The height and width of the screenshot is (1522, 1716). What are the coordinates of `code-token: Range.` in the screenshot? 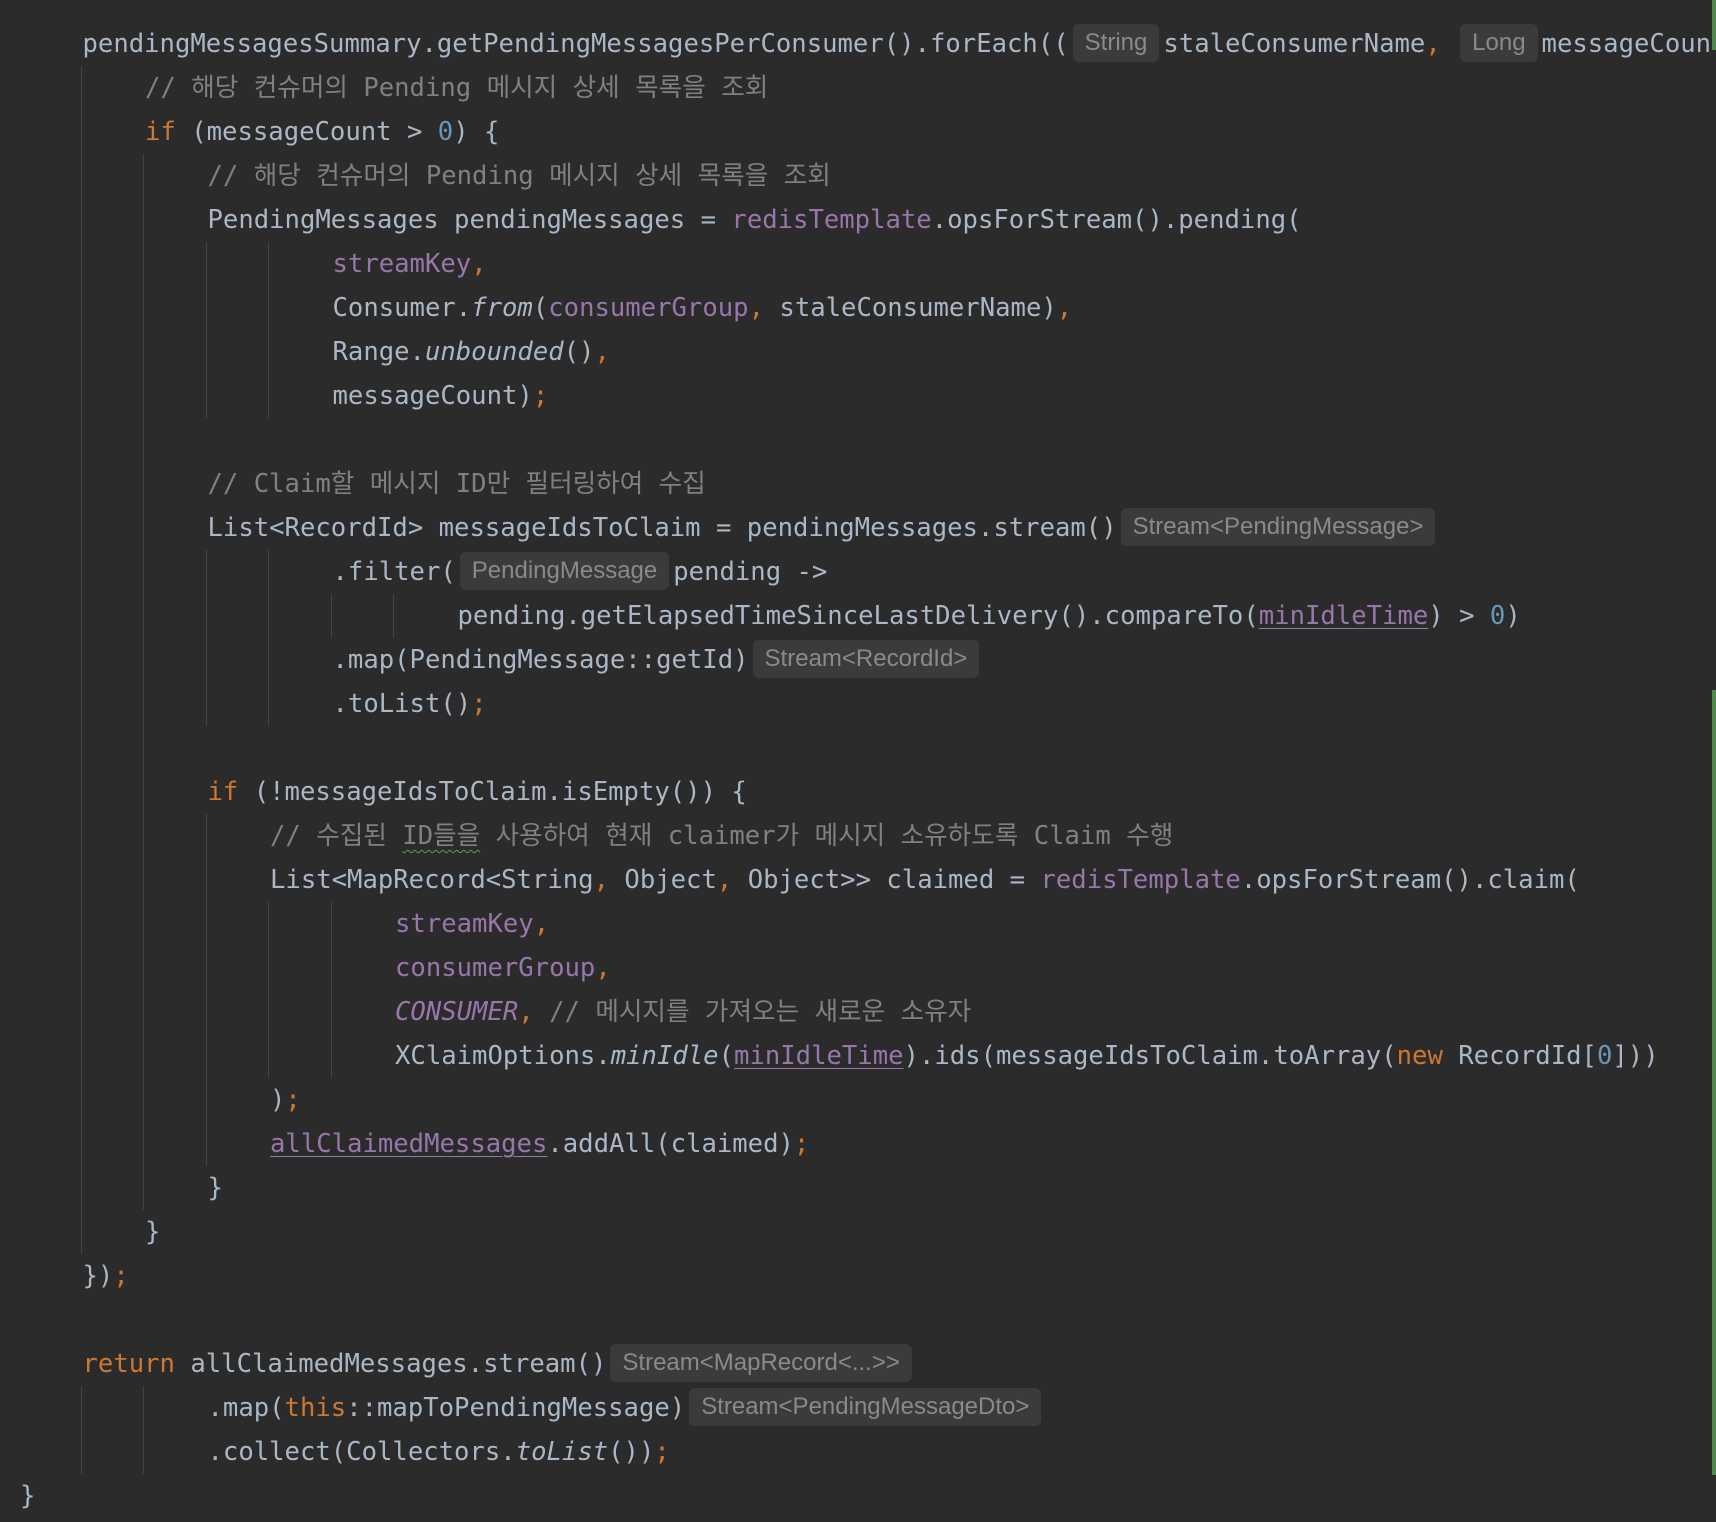 It's located at (378, 352).